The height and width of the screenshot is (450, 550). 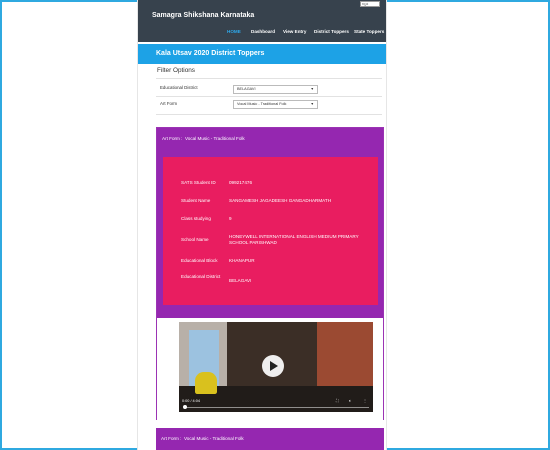 I want to click on nav-state-toppers: State Toppers, so click(x=369, y=31).